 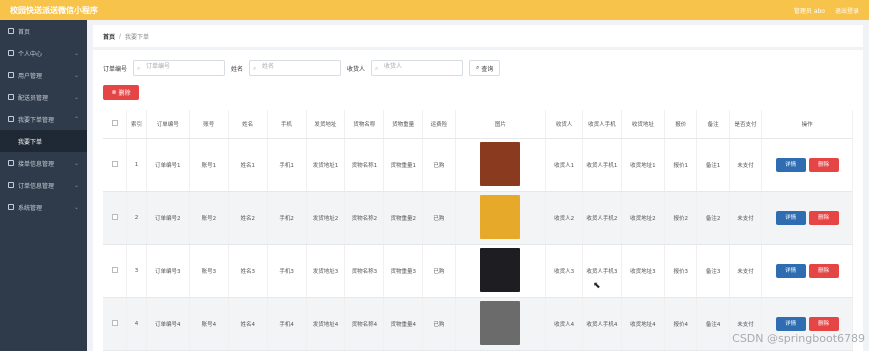 What do you see at coordinates (115, 69) in the screenshot?
I see `order-no-label: 订单编号` at bounding box center [115, 69].